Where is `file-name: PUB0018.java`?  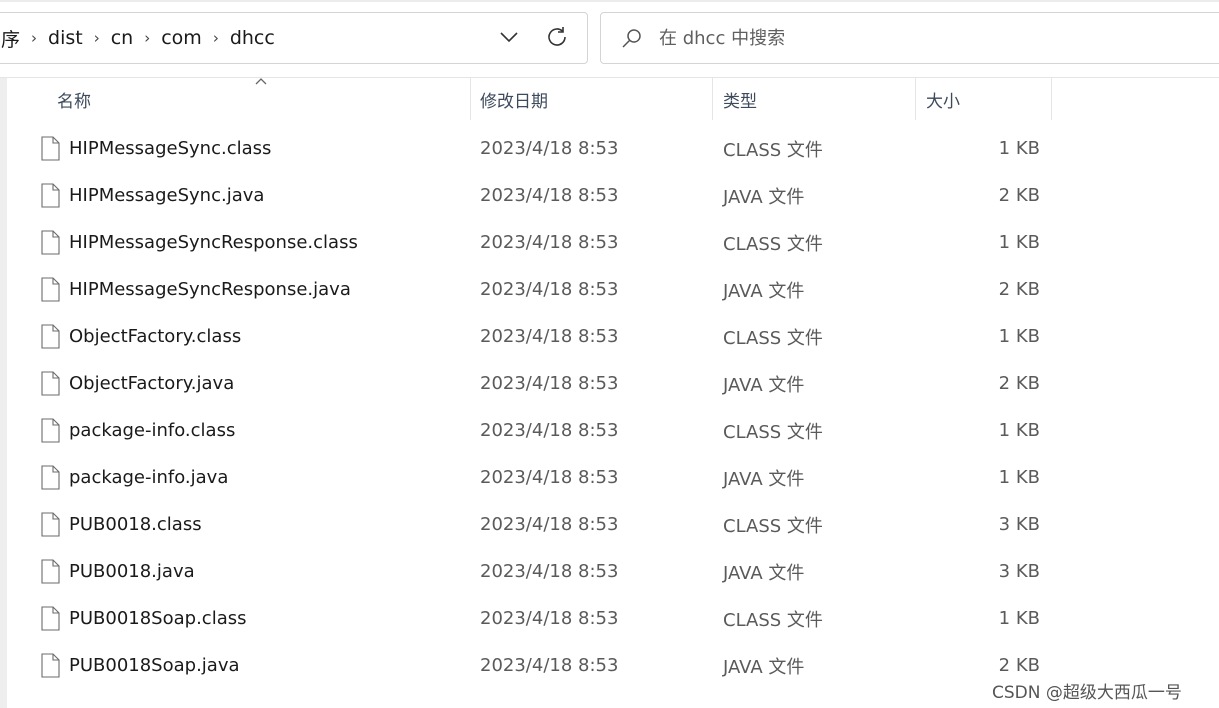 file-name: PUB0018.java is located at coordinates (132, 571).